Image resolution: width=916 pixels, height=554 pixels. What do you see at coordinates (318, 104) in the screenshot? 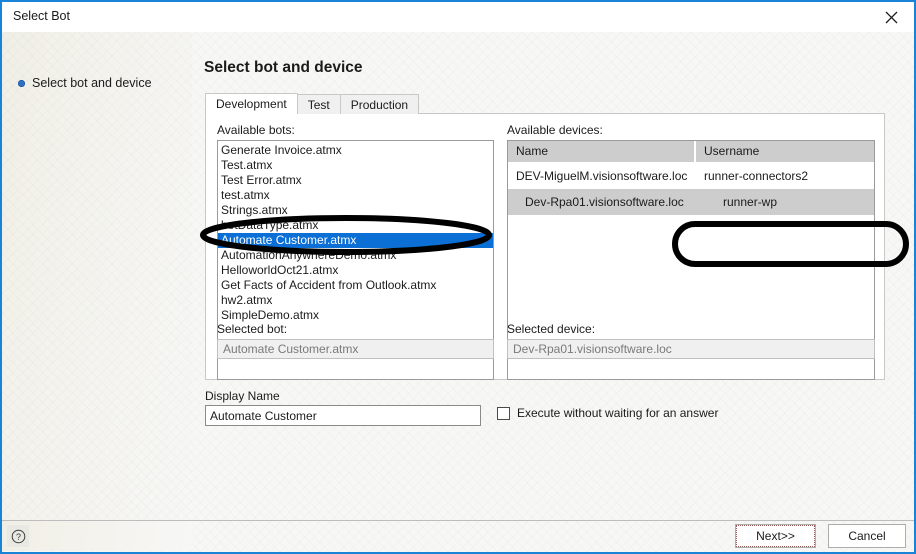
I see `tab-test: Test` at bounding box center [318, 104].